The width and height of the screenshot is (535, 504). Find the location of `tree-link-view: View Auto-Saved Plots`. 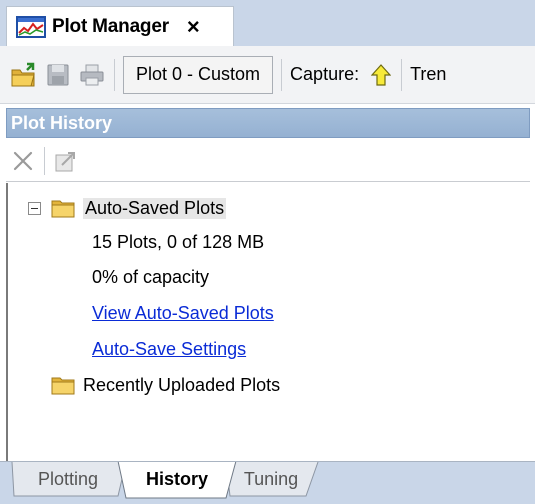

tree-link-view: View Auto-Saved Plots is located at coordinates (183, 313).